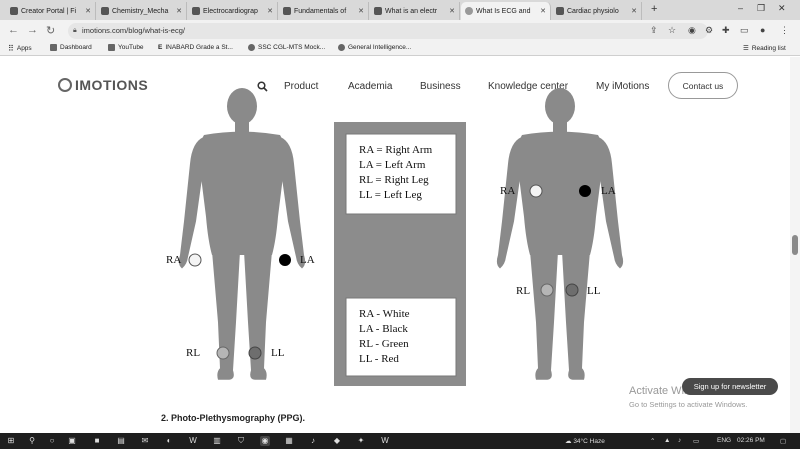 The height and width of the screenshot is (449, 800). Describe the element at coordinates (508, 191) in the screenshot. I see `right-ra-label: RA` at that location.